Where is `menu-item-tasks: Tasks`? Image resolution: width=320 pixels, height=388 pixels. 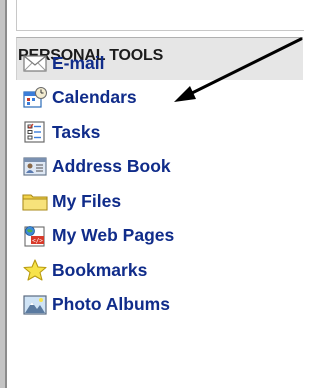 menu-item-tasks: Tasks is located at coordinates (98, 132).